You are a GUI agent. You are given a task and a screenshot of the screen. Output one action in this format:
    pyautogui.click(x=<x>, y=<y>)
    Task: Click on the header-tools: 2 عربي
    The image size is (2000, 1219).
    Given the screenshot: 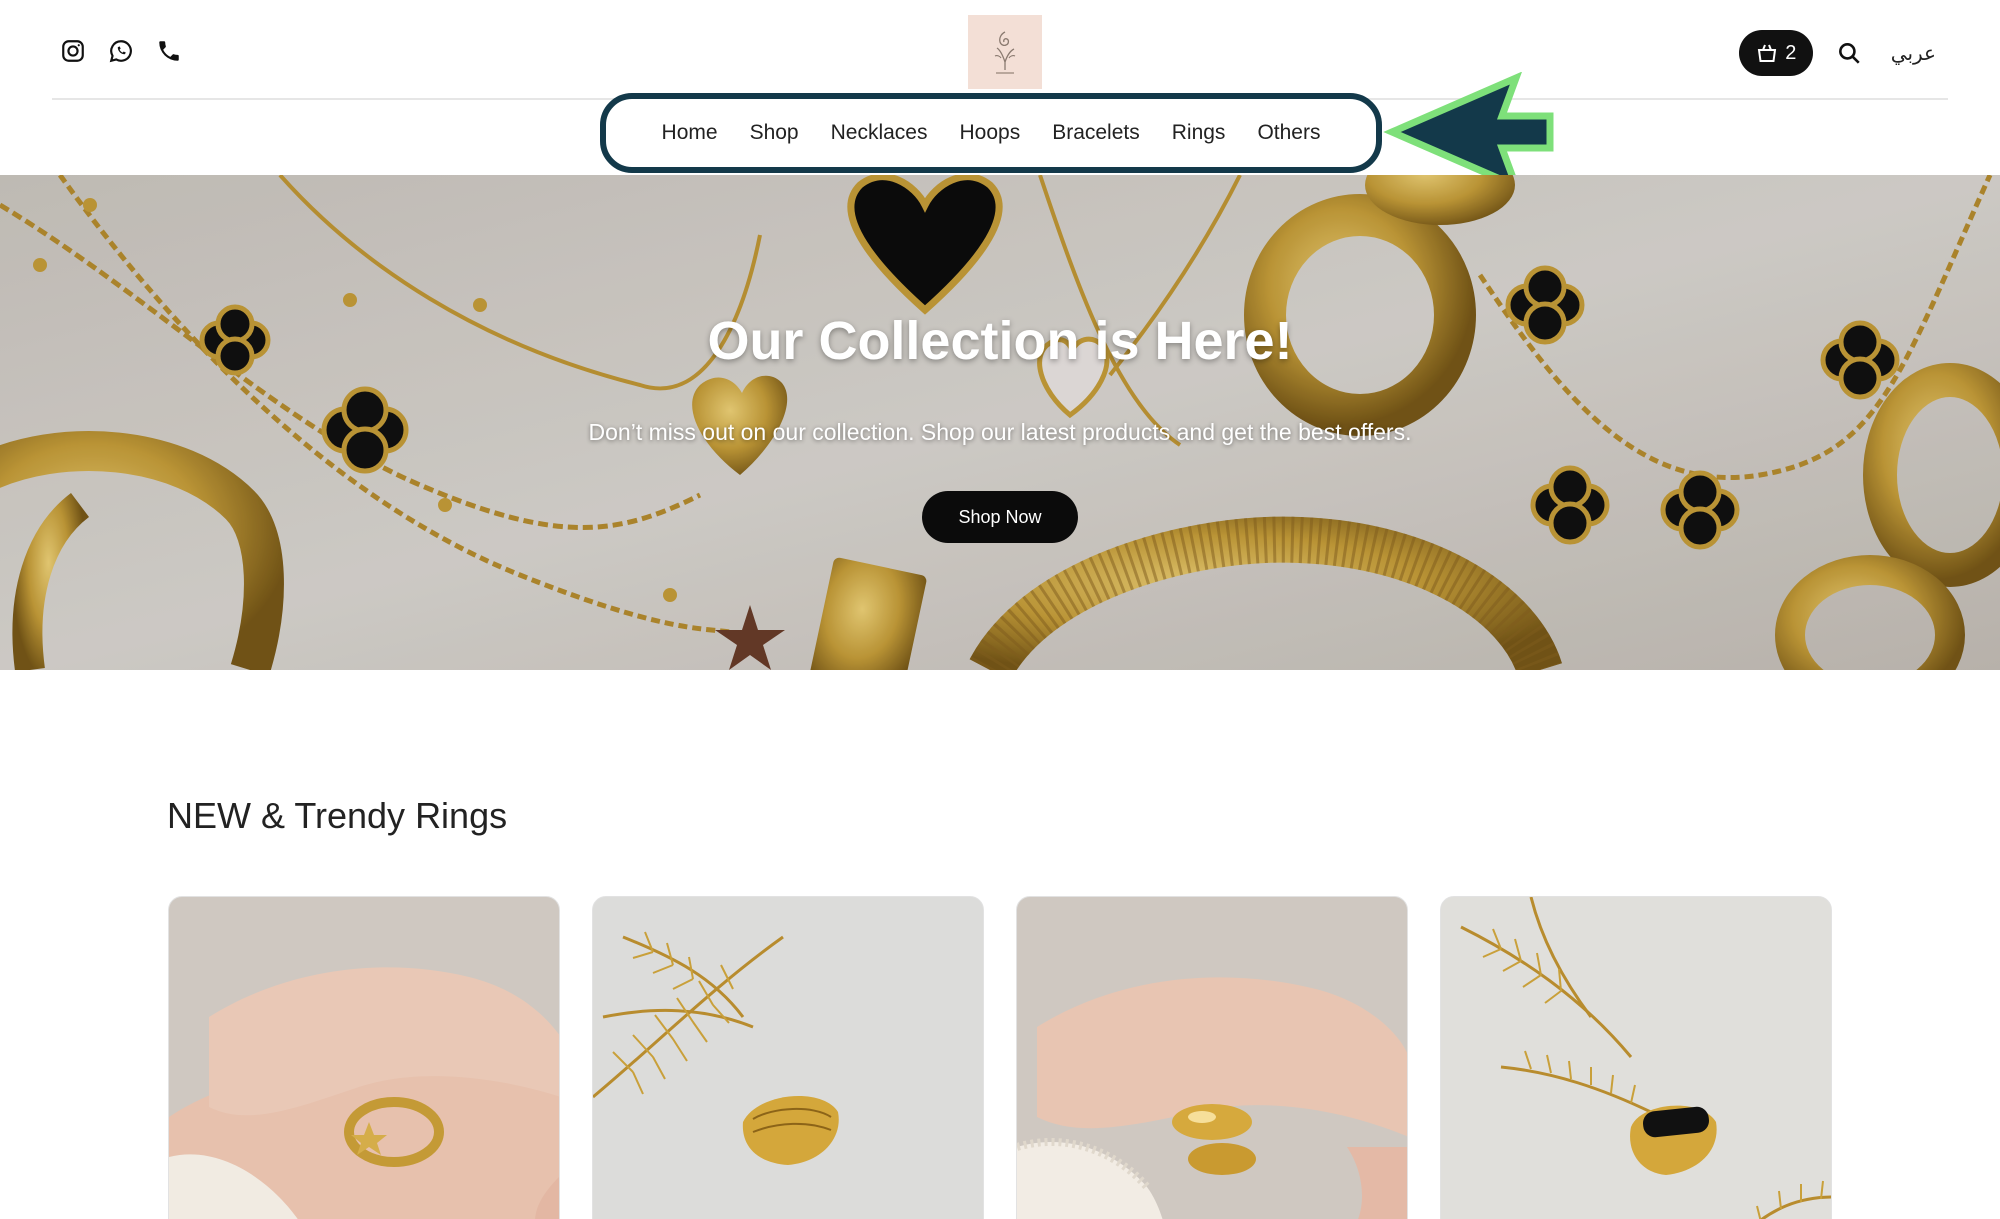 What is the action you would take?
    pyautogui.click(x=1840, y=53)
    